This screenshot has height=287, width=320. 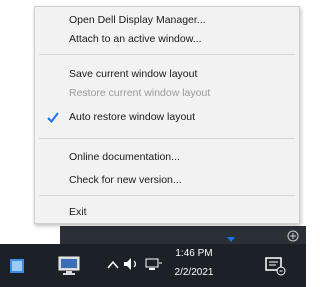 What do you see at coordinates (53, 117) in the screenshot?
I see `checkmark-icon` at bounding box center [53, 117].